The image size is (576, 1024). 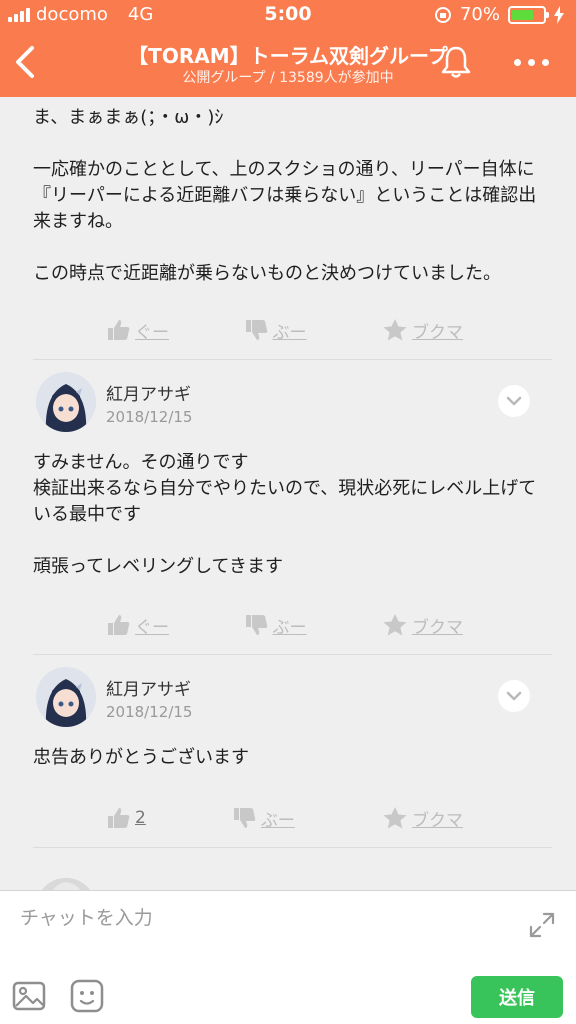 What do you see at coordinates (517, 997) in the screenshot?
I see `send-button: 送信` at bounding box center [517, 997].